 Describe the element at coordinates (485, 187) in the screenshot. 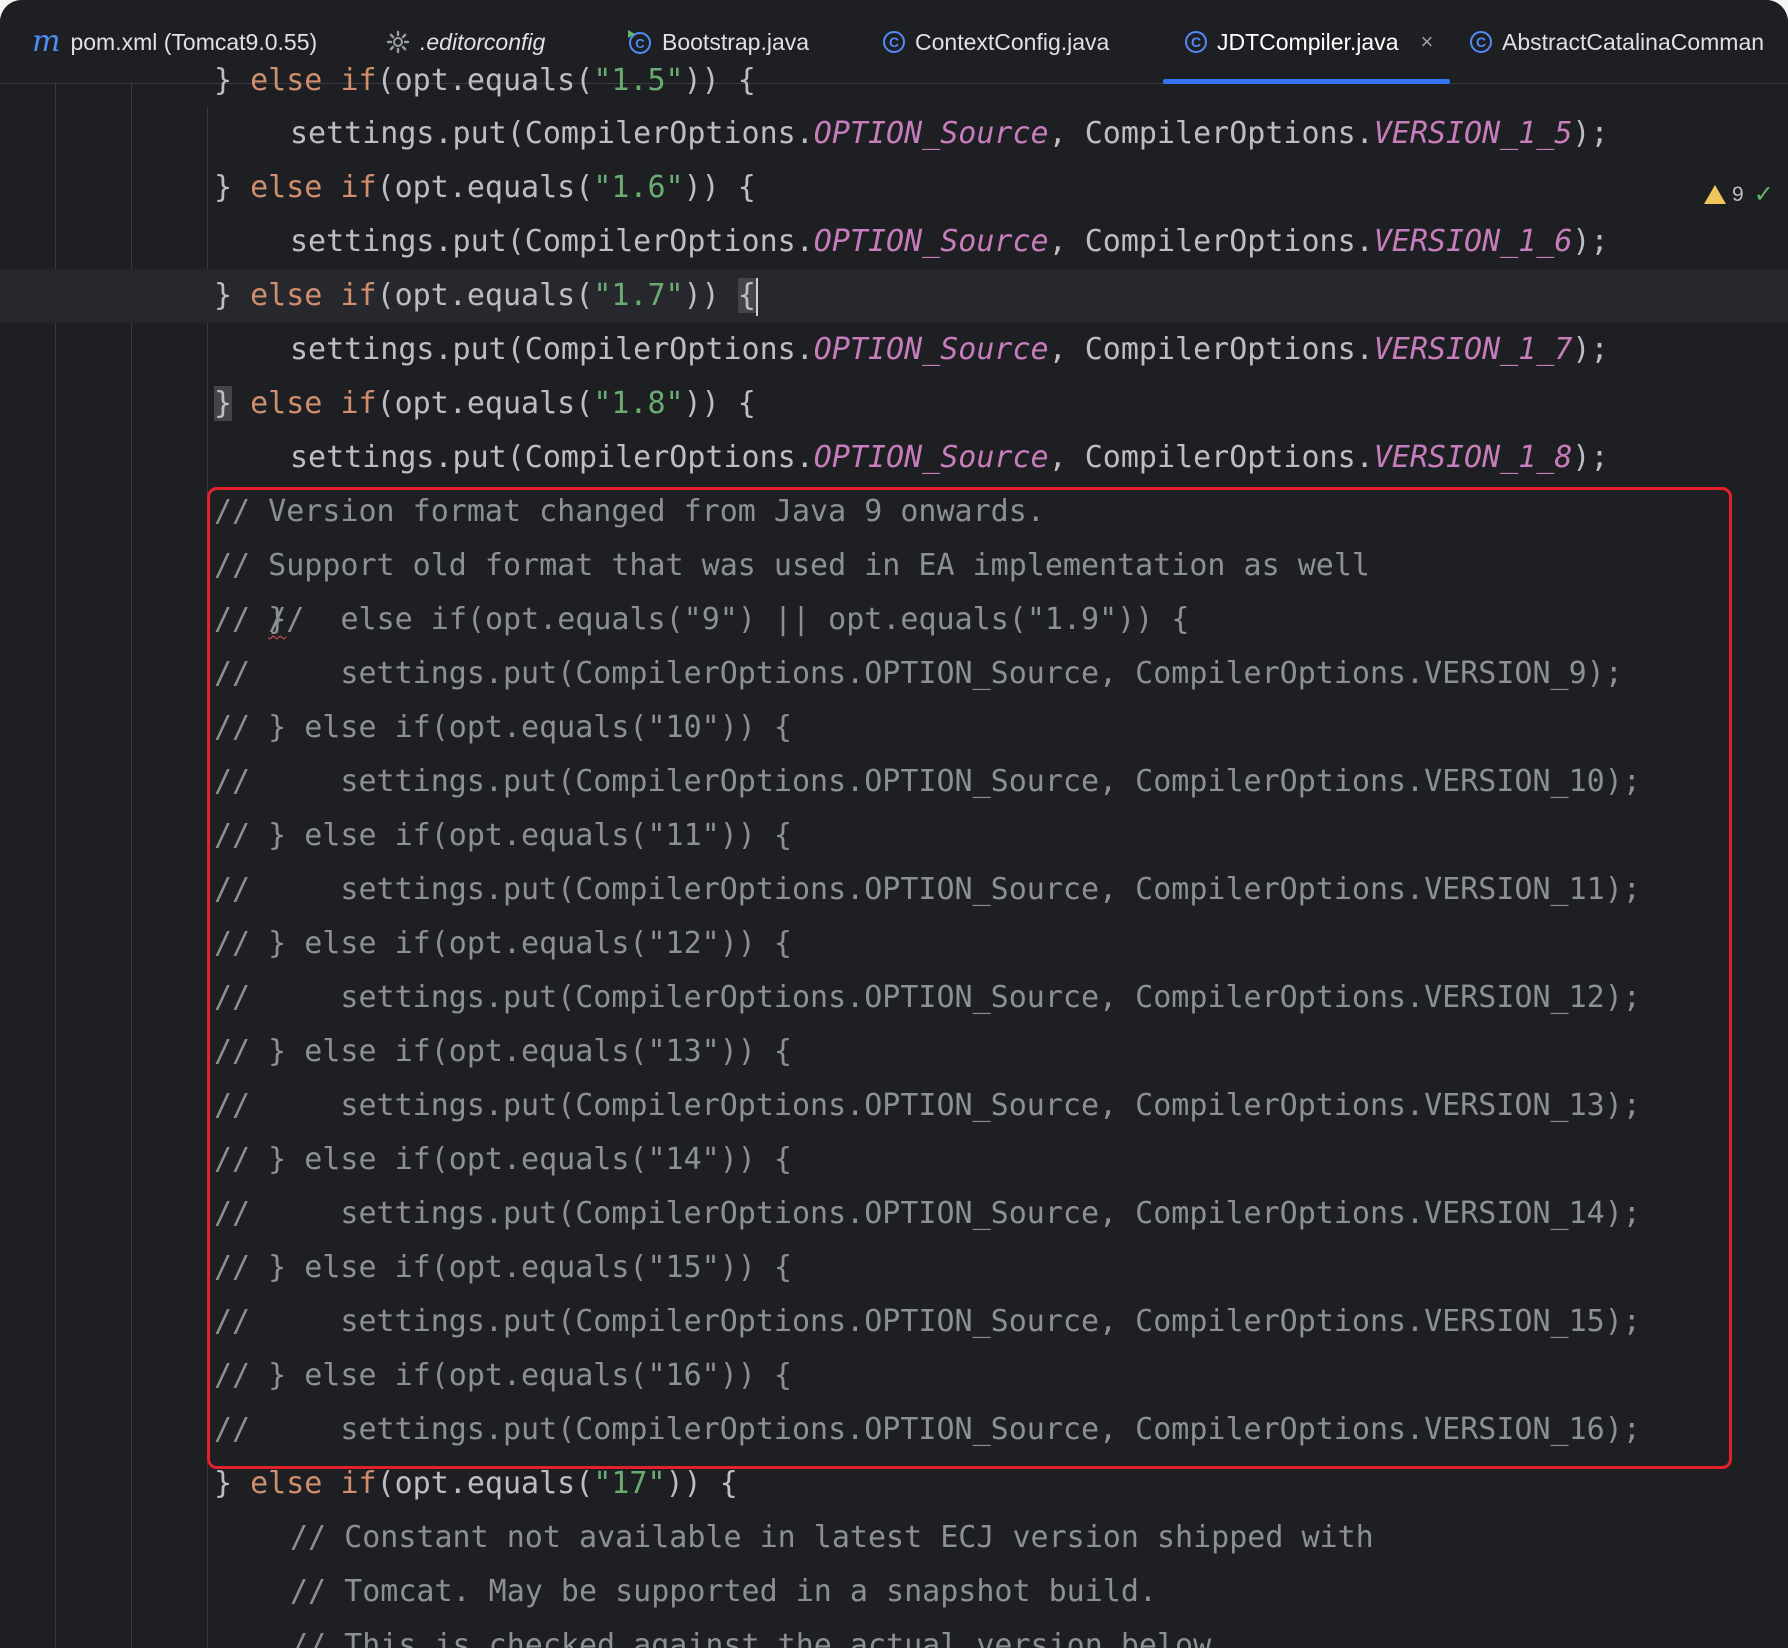

I see `code-line: } else if(opt.equals("1.6")) {` at that location.